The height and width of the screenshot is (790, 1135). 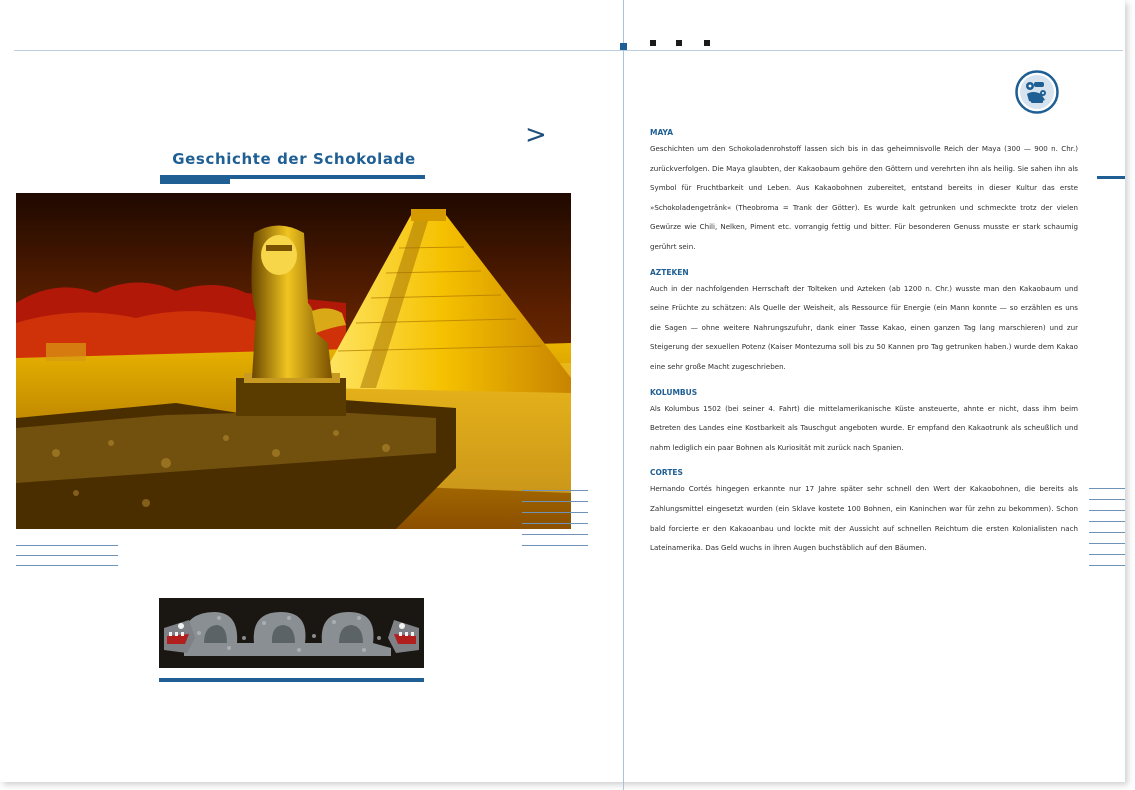 I want to click on serpent-mosaic-image, so click(x=291, y=633).